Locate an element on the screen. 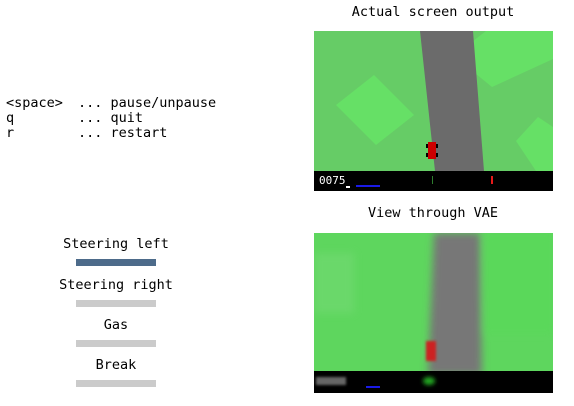 This screenshot has width=574, height=406. steering-right-bar is located at coordinates (116, 303).